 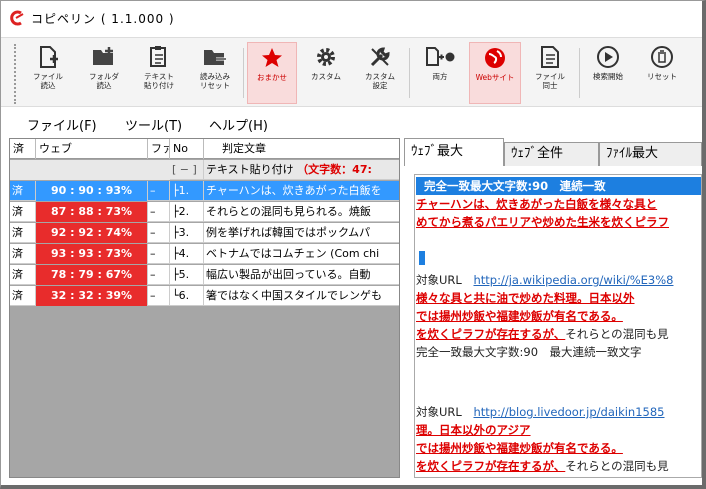 What do you see at coordinates (187, 149) in the screenshot?
I see `col-no: No` at bounding box center [187, 149].